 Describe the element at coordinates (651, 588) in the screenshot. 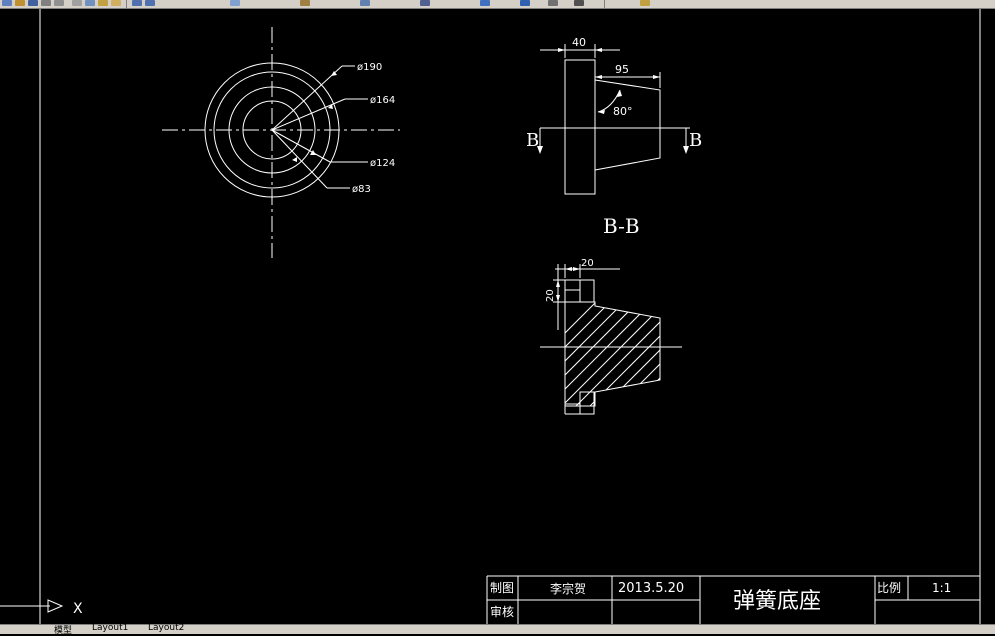

I see `title-date: 2013.5.20` at that location.